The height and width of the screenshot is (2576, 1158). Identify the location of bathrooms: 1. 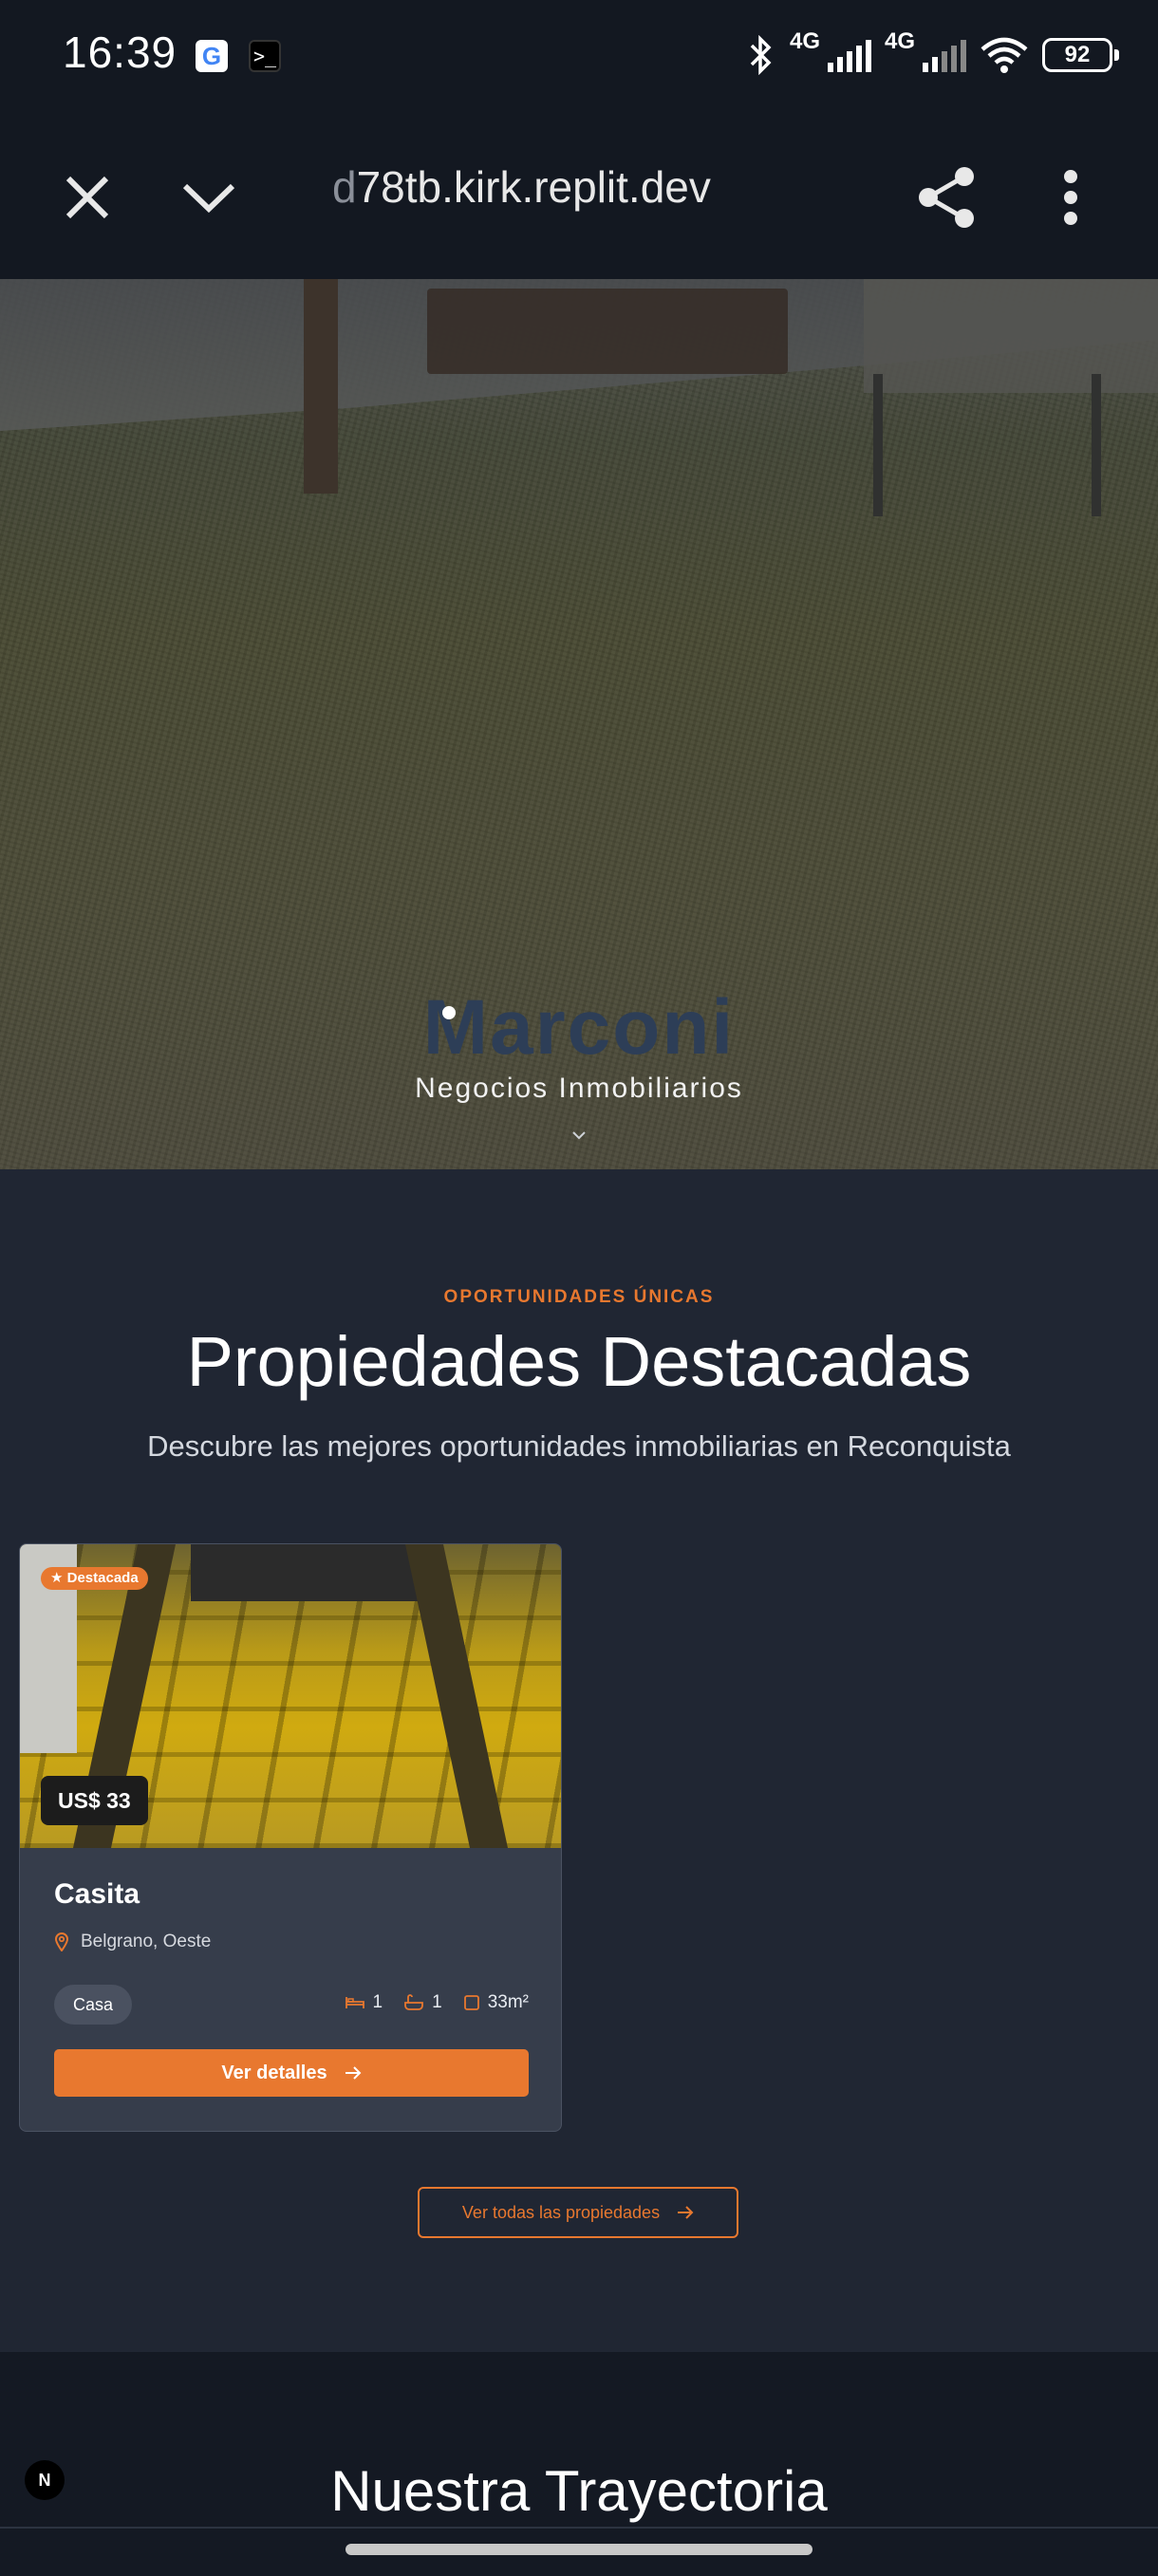
(422, 2002).